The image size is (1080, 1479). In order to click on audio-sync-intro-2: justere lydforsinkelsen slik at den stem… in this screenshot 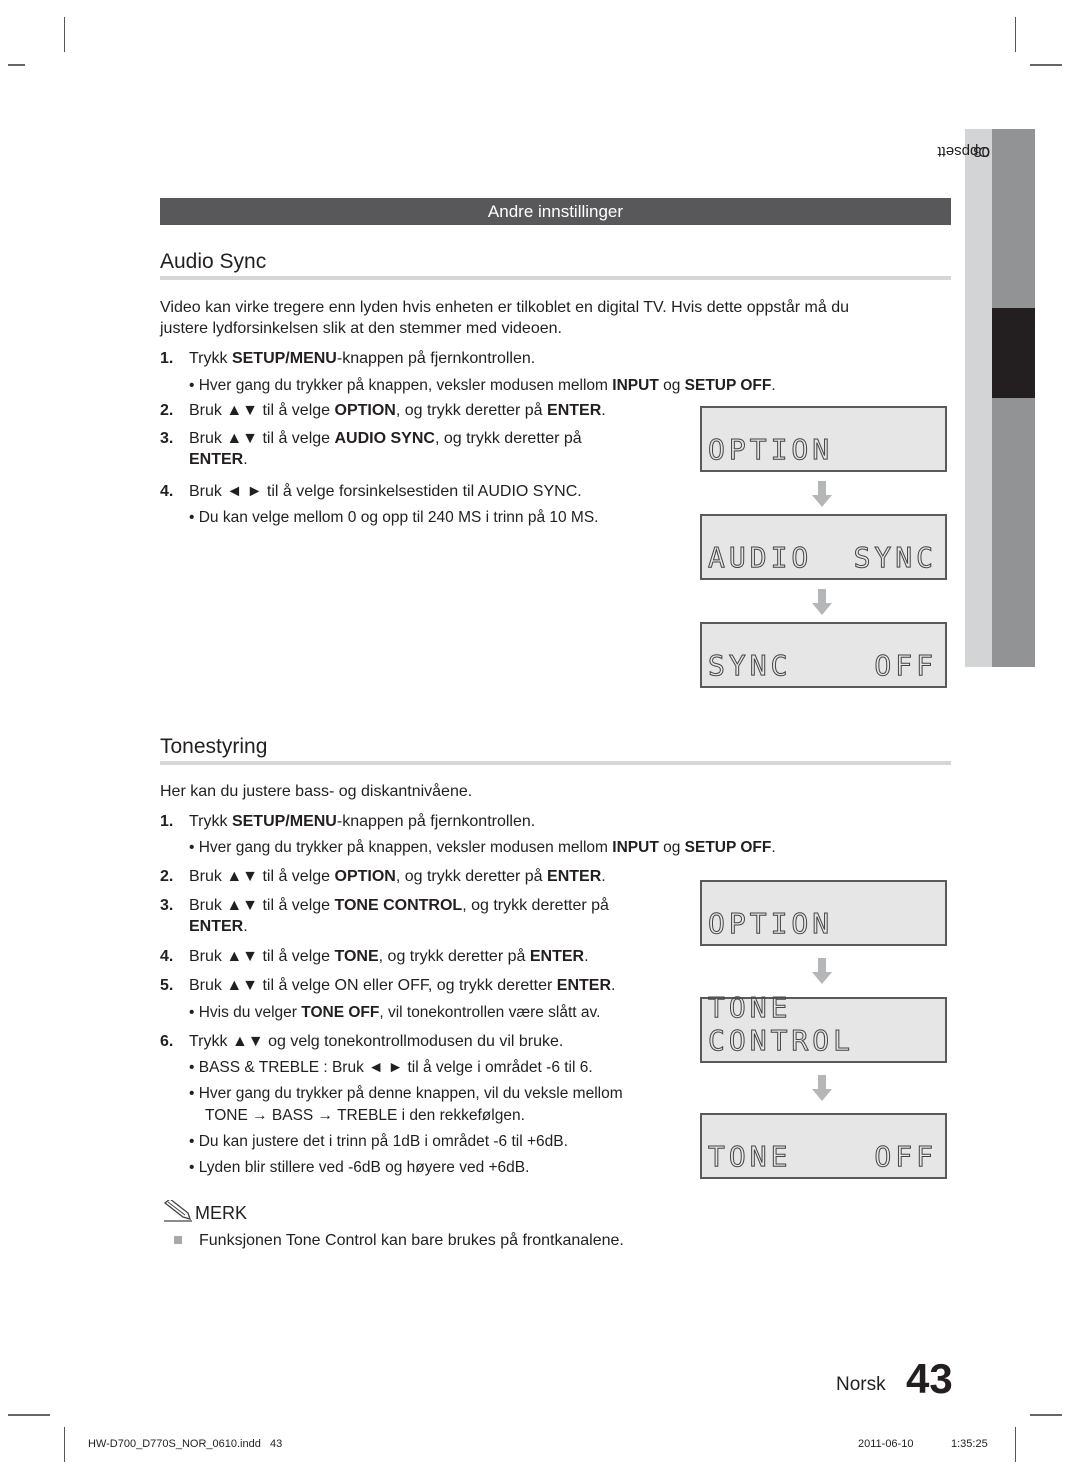, I will do `click(361, 328)`.